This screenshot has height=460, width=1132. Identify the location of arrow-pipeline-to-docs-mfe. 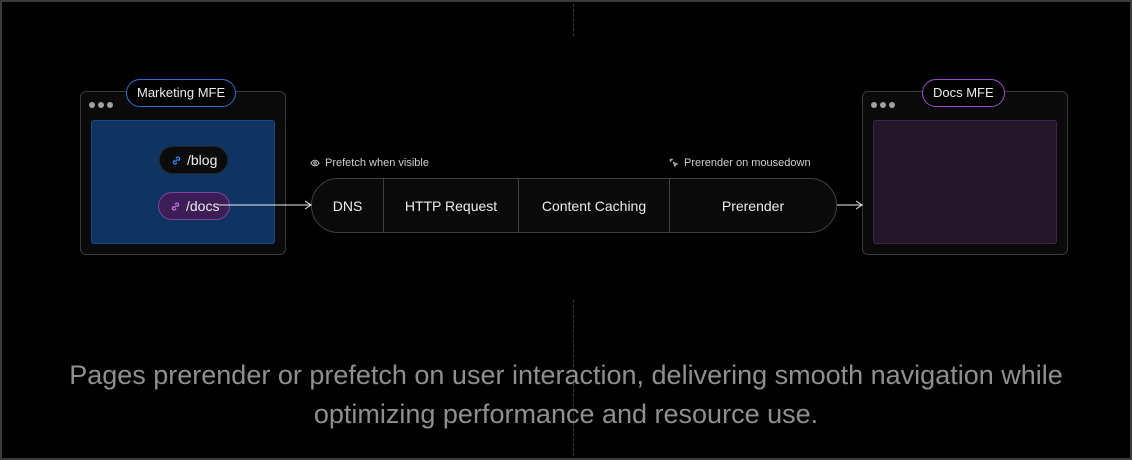
(850, 205).